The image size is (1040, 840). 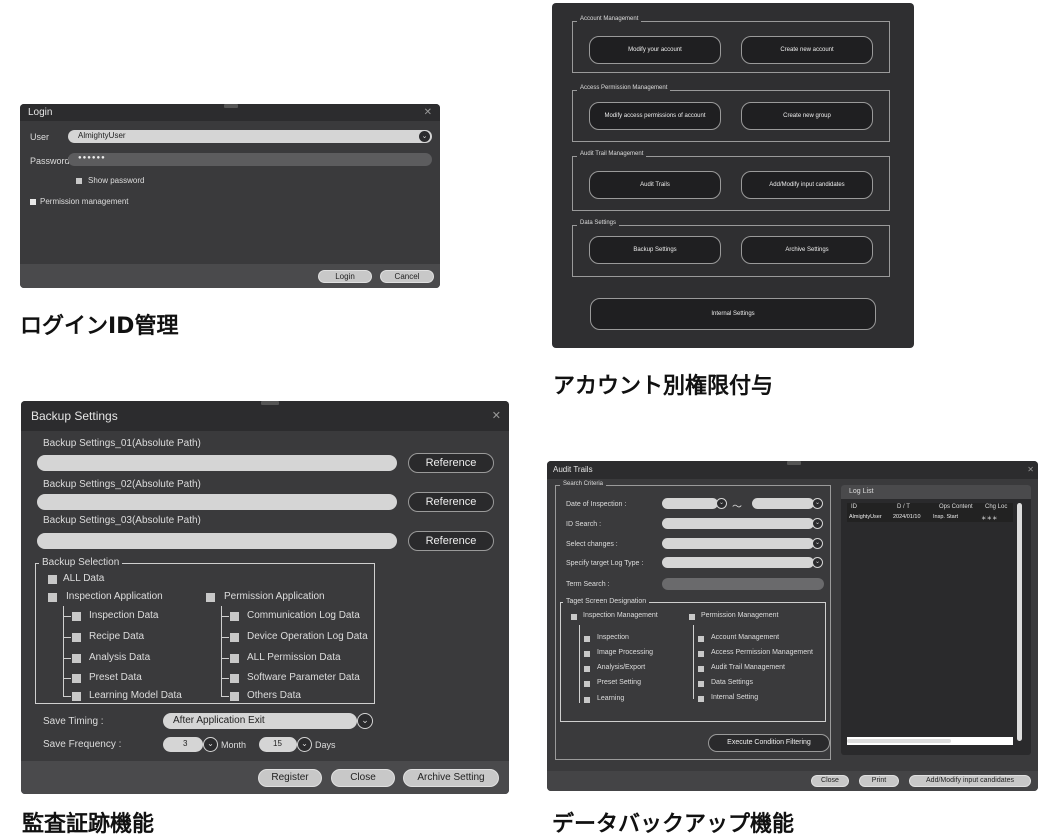 What do you see at coordinates (738, 523) in the screenshot?
I see `id-search-select` at bounding box center [738, 523].